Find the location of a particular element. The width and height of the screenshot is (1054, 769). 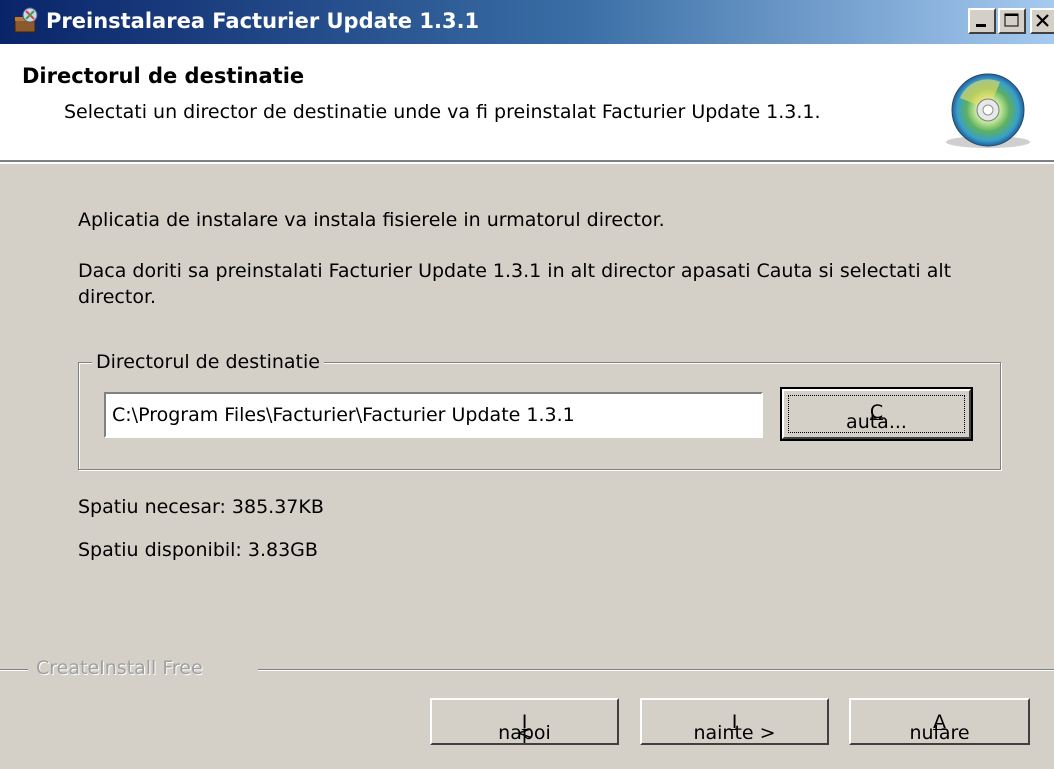

cancel-button: Anulare is located at coordinates (939, 721).